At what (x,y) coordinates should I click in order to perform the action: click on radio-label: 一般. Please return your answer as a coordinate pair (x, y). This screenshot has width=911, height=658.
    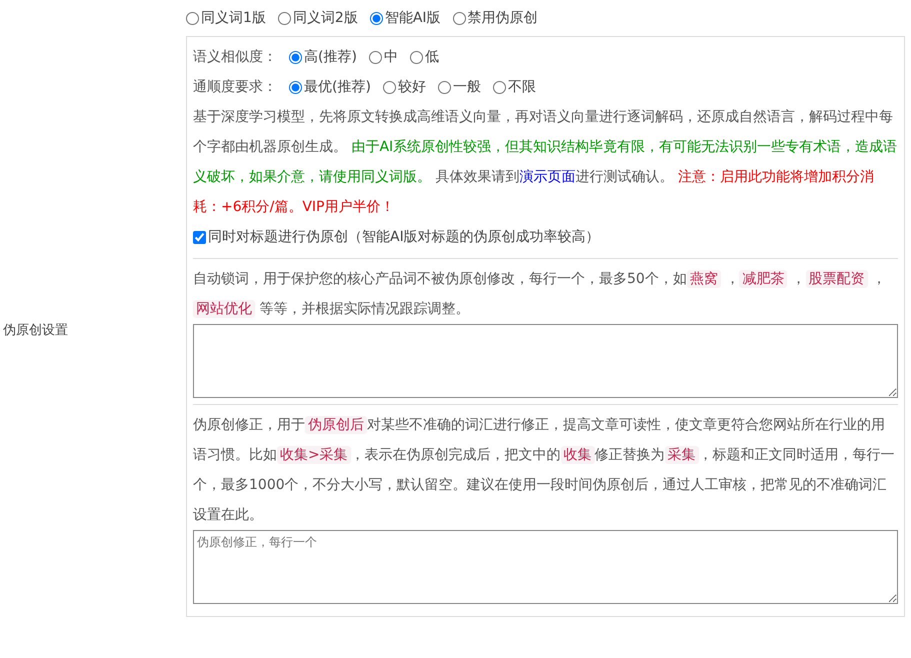
    Looking at the image, I should click on (466, 87).